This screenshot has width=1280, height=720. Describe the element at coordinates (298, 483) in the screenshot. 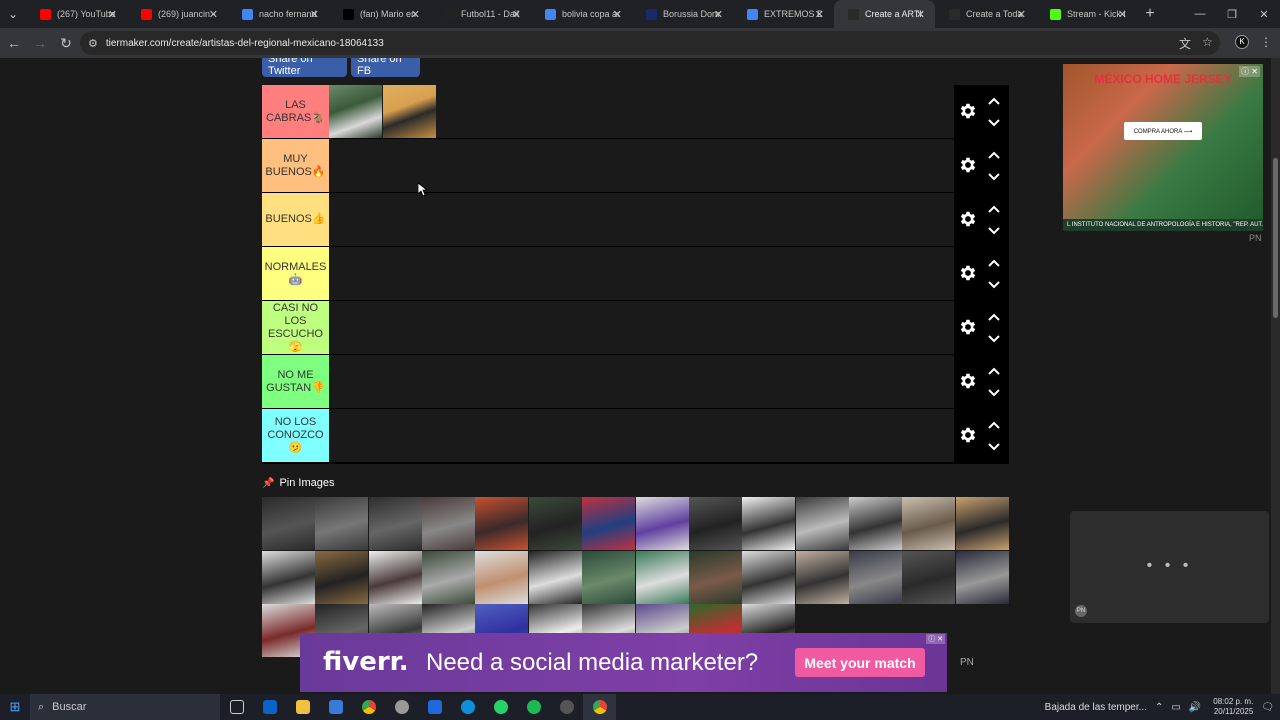

I see `pin-images-toggle: 📌 Pin Images` at that location.